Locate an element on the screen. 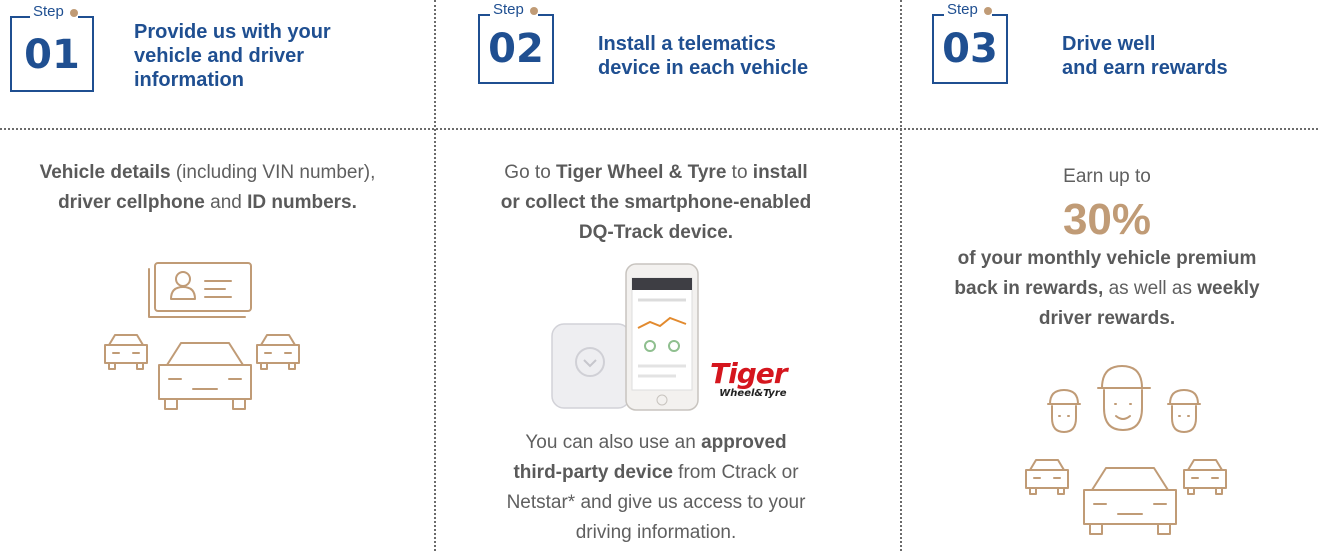 The width and height of the screenshot is (1318, 551). text: as well as is located at coordinates (1150, 288).